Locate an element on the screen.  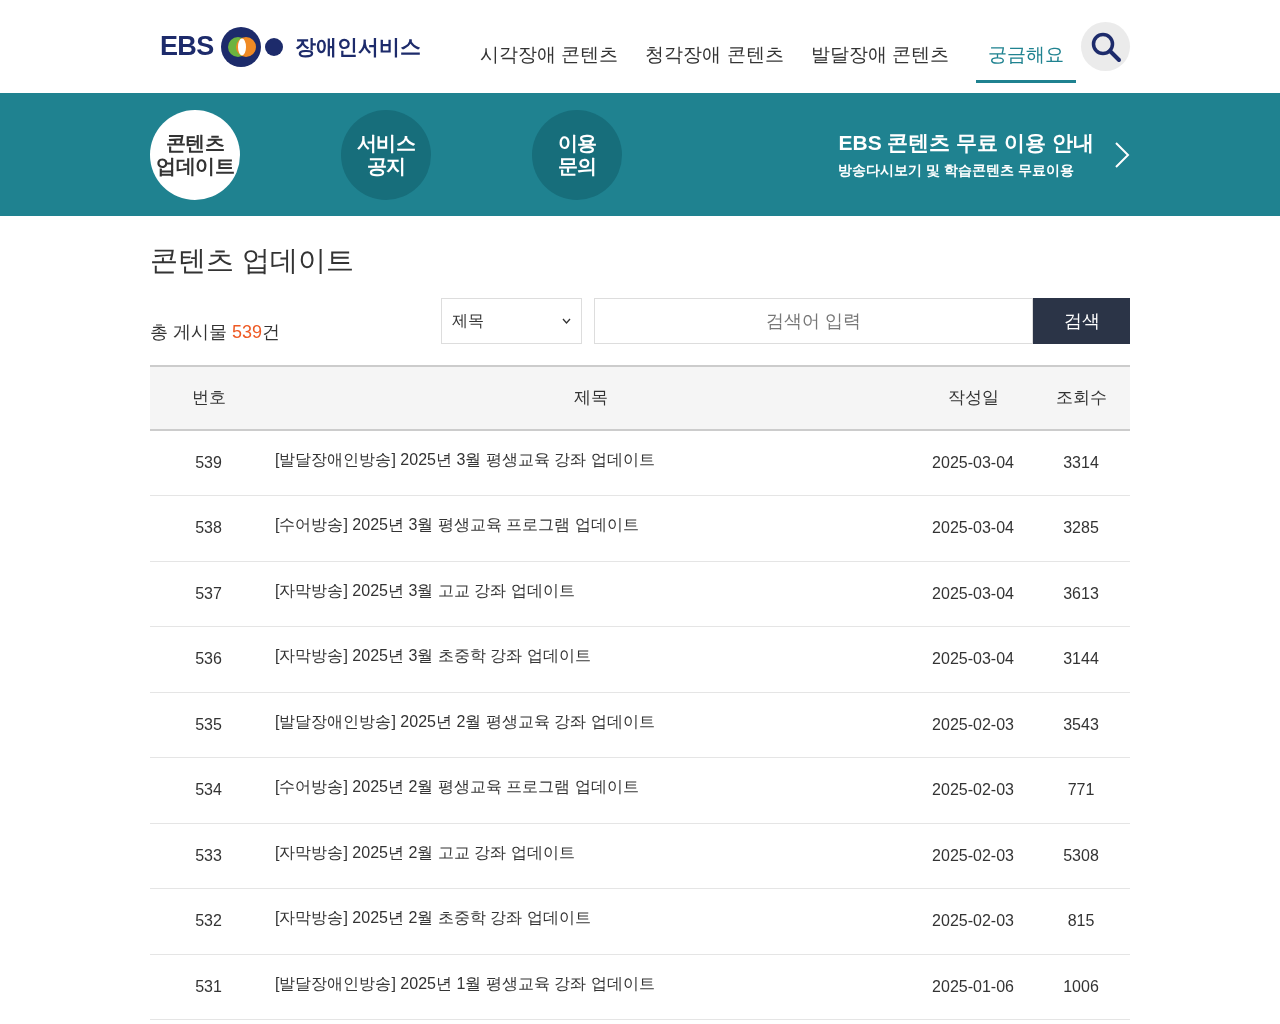
search-icon is located at coordinates (1105, 46).